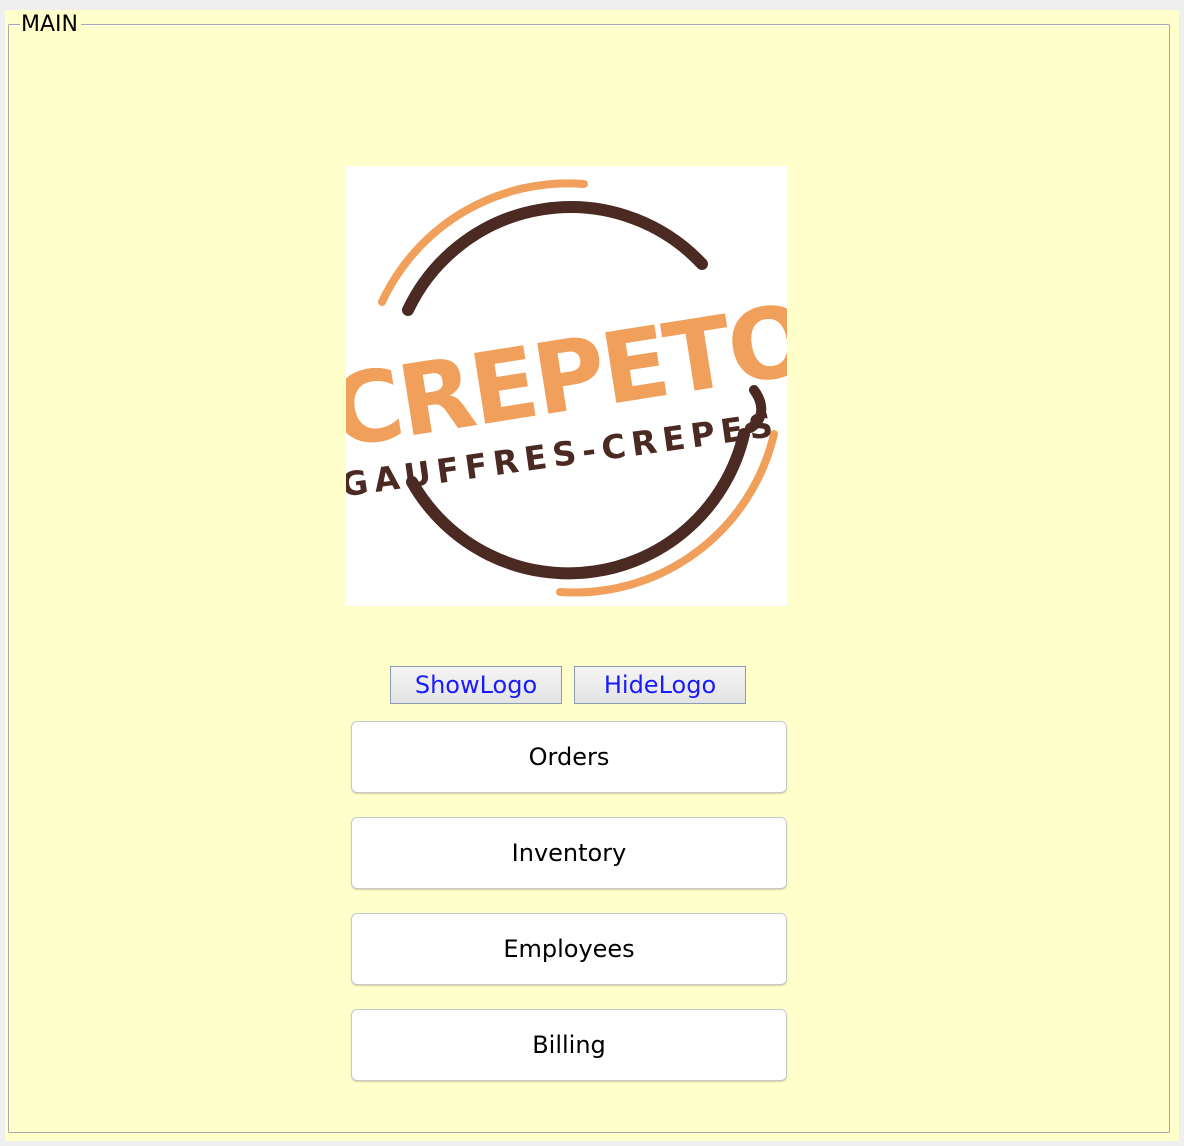  I want to click on hide-logo-button: HideLogo, so click(660, 685).